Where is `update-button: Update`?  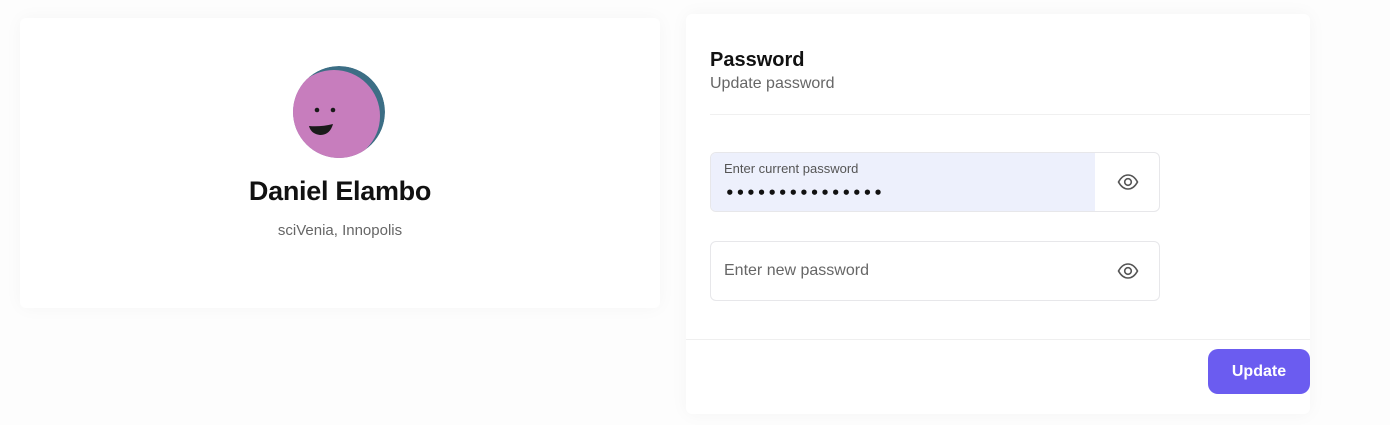
update-button: Update is located at coordinates (1259, 371).